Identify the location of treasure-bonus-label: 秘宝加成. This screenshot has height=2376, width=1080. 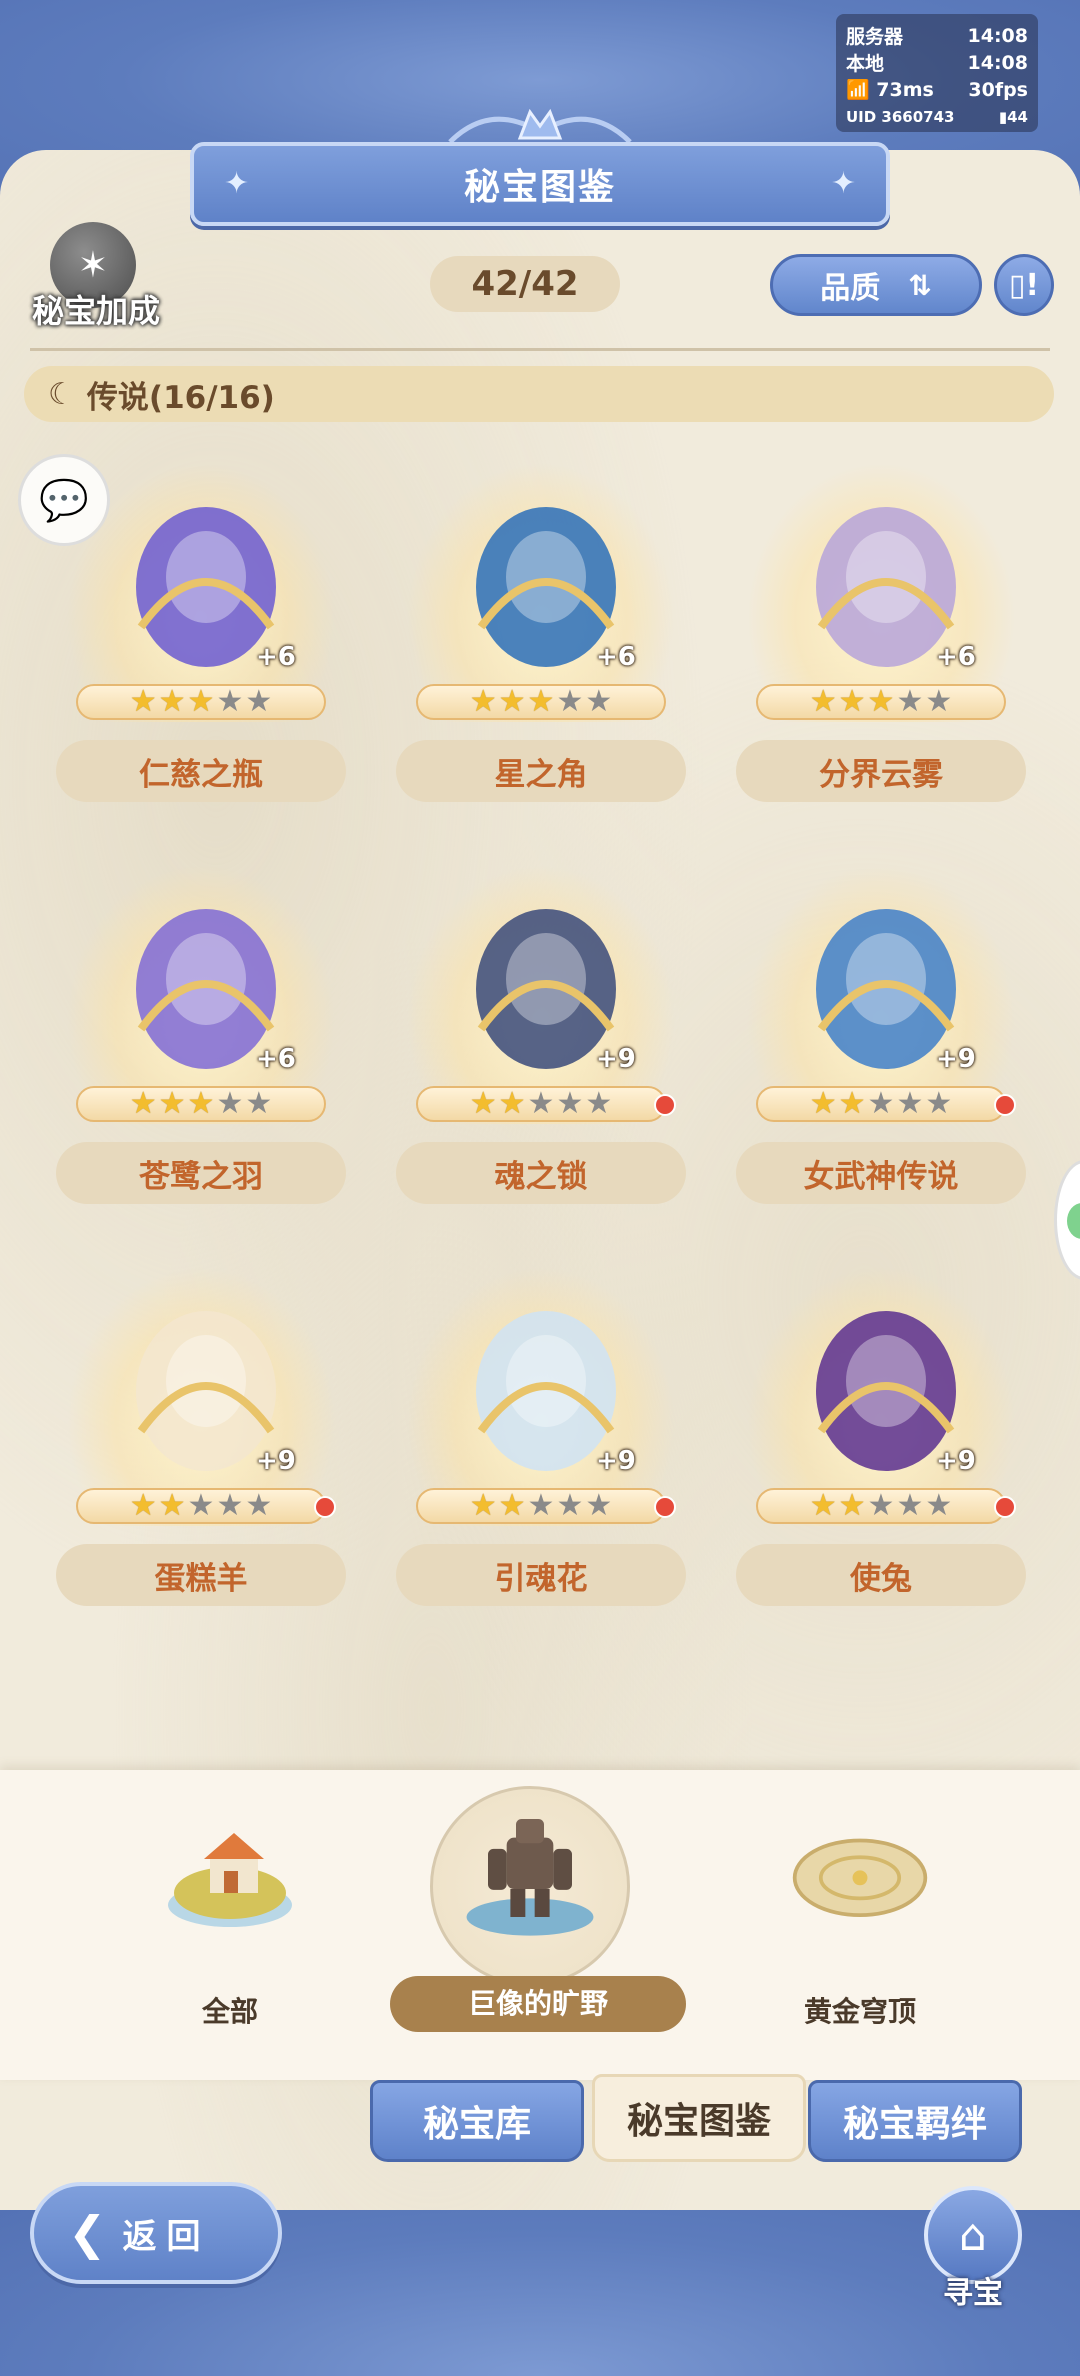
(95, 311).